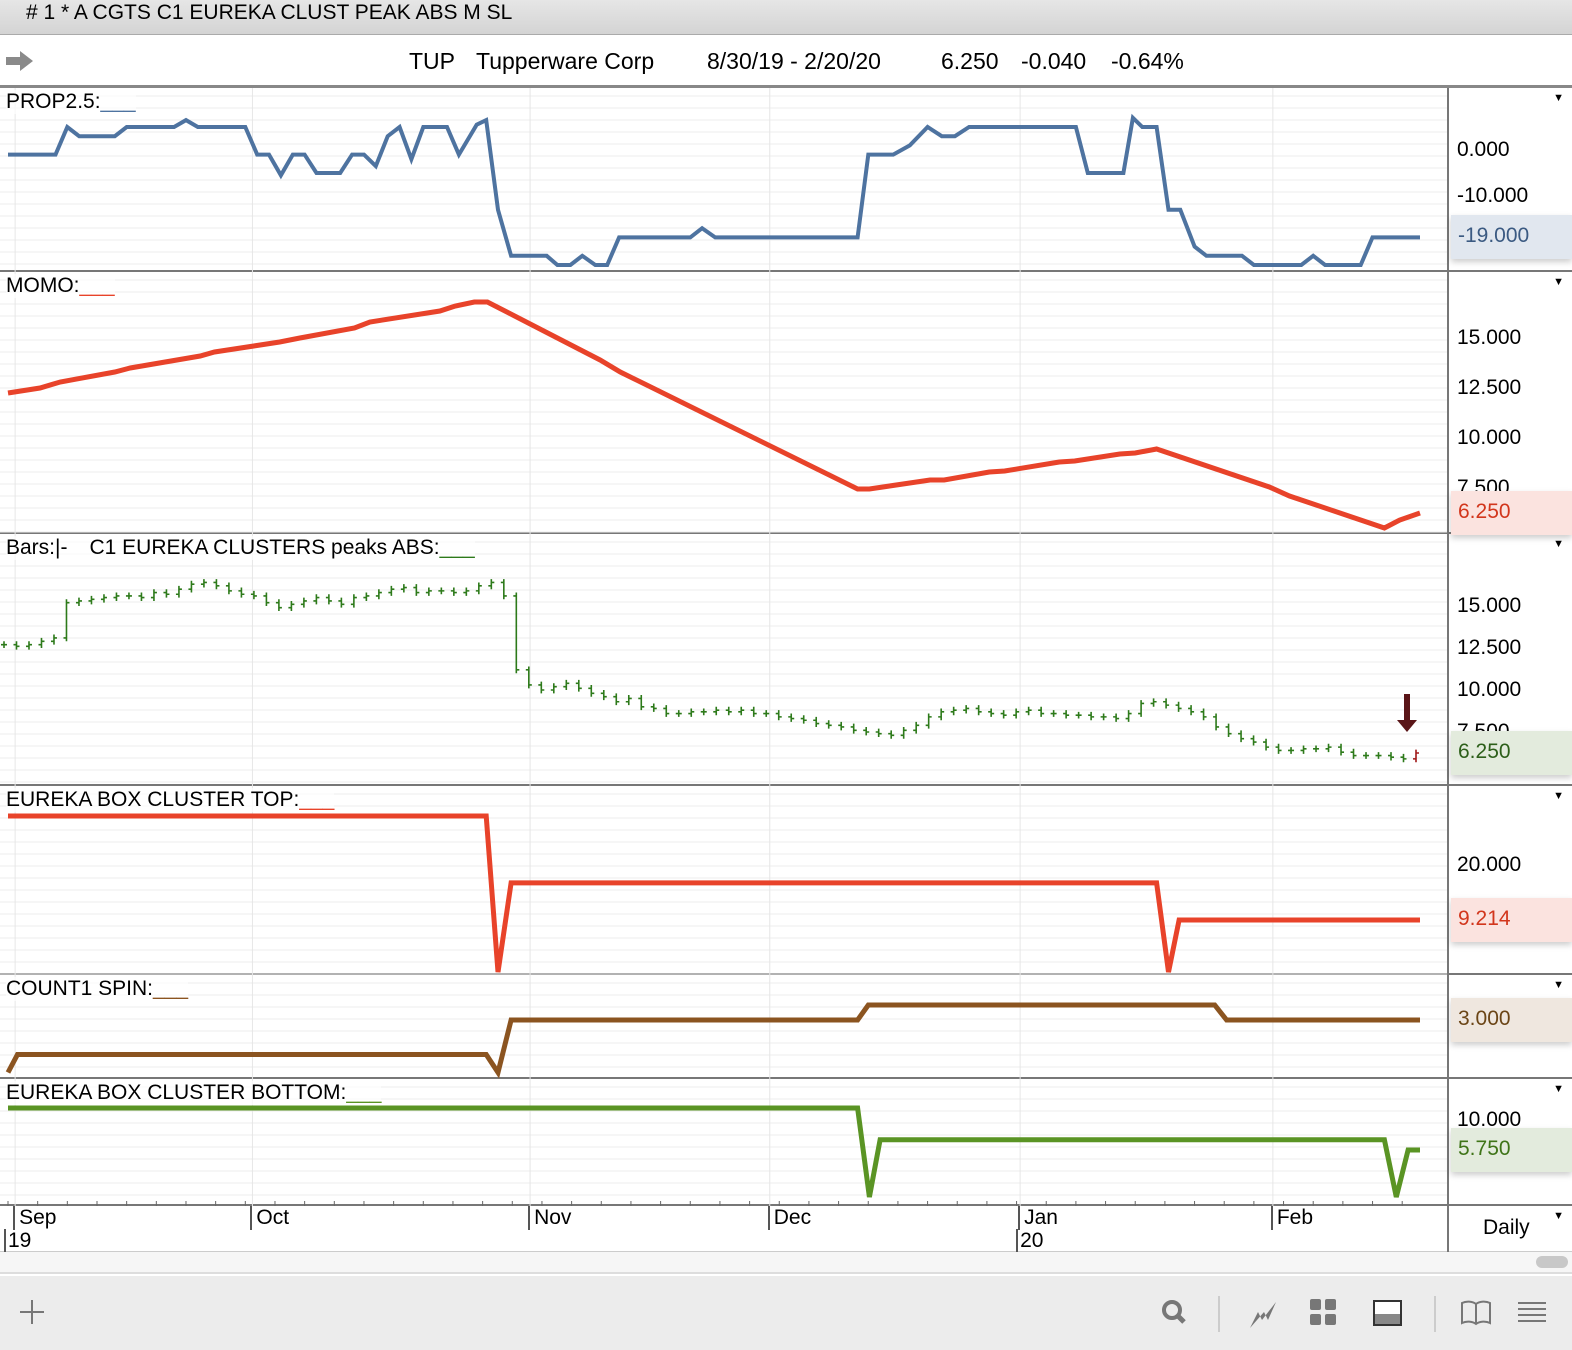 The height and width of the screenshot is (1350, 1572). Describe the element at coordinates (1506, 1227) in the screenshot. I see `period-label: Daily` at that location.